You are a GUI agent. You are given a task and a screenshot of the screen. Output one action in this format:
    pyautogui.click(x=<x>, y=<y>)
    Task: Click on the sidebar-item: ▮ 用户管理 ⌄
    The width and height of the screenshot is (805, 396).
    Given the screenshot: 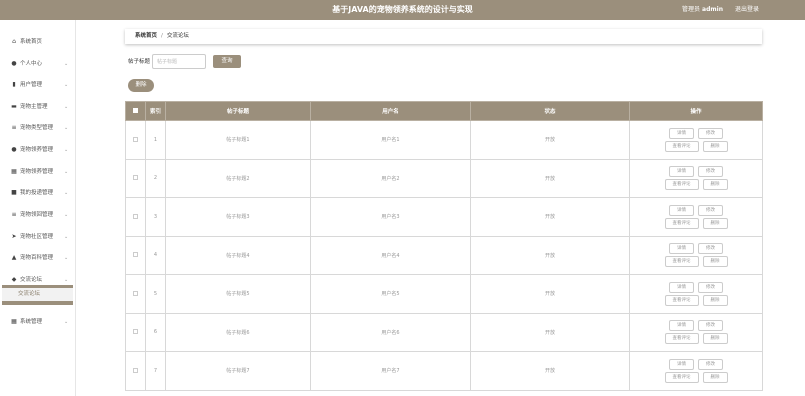 What is the action you would take?
    pyautogui.click(x=38, y=85)
    